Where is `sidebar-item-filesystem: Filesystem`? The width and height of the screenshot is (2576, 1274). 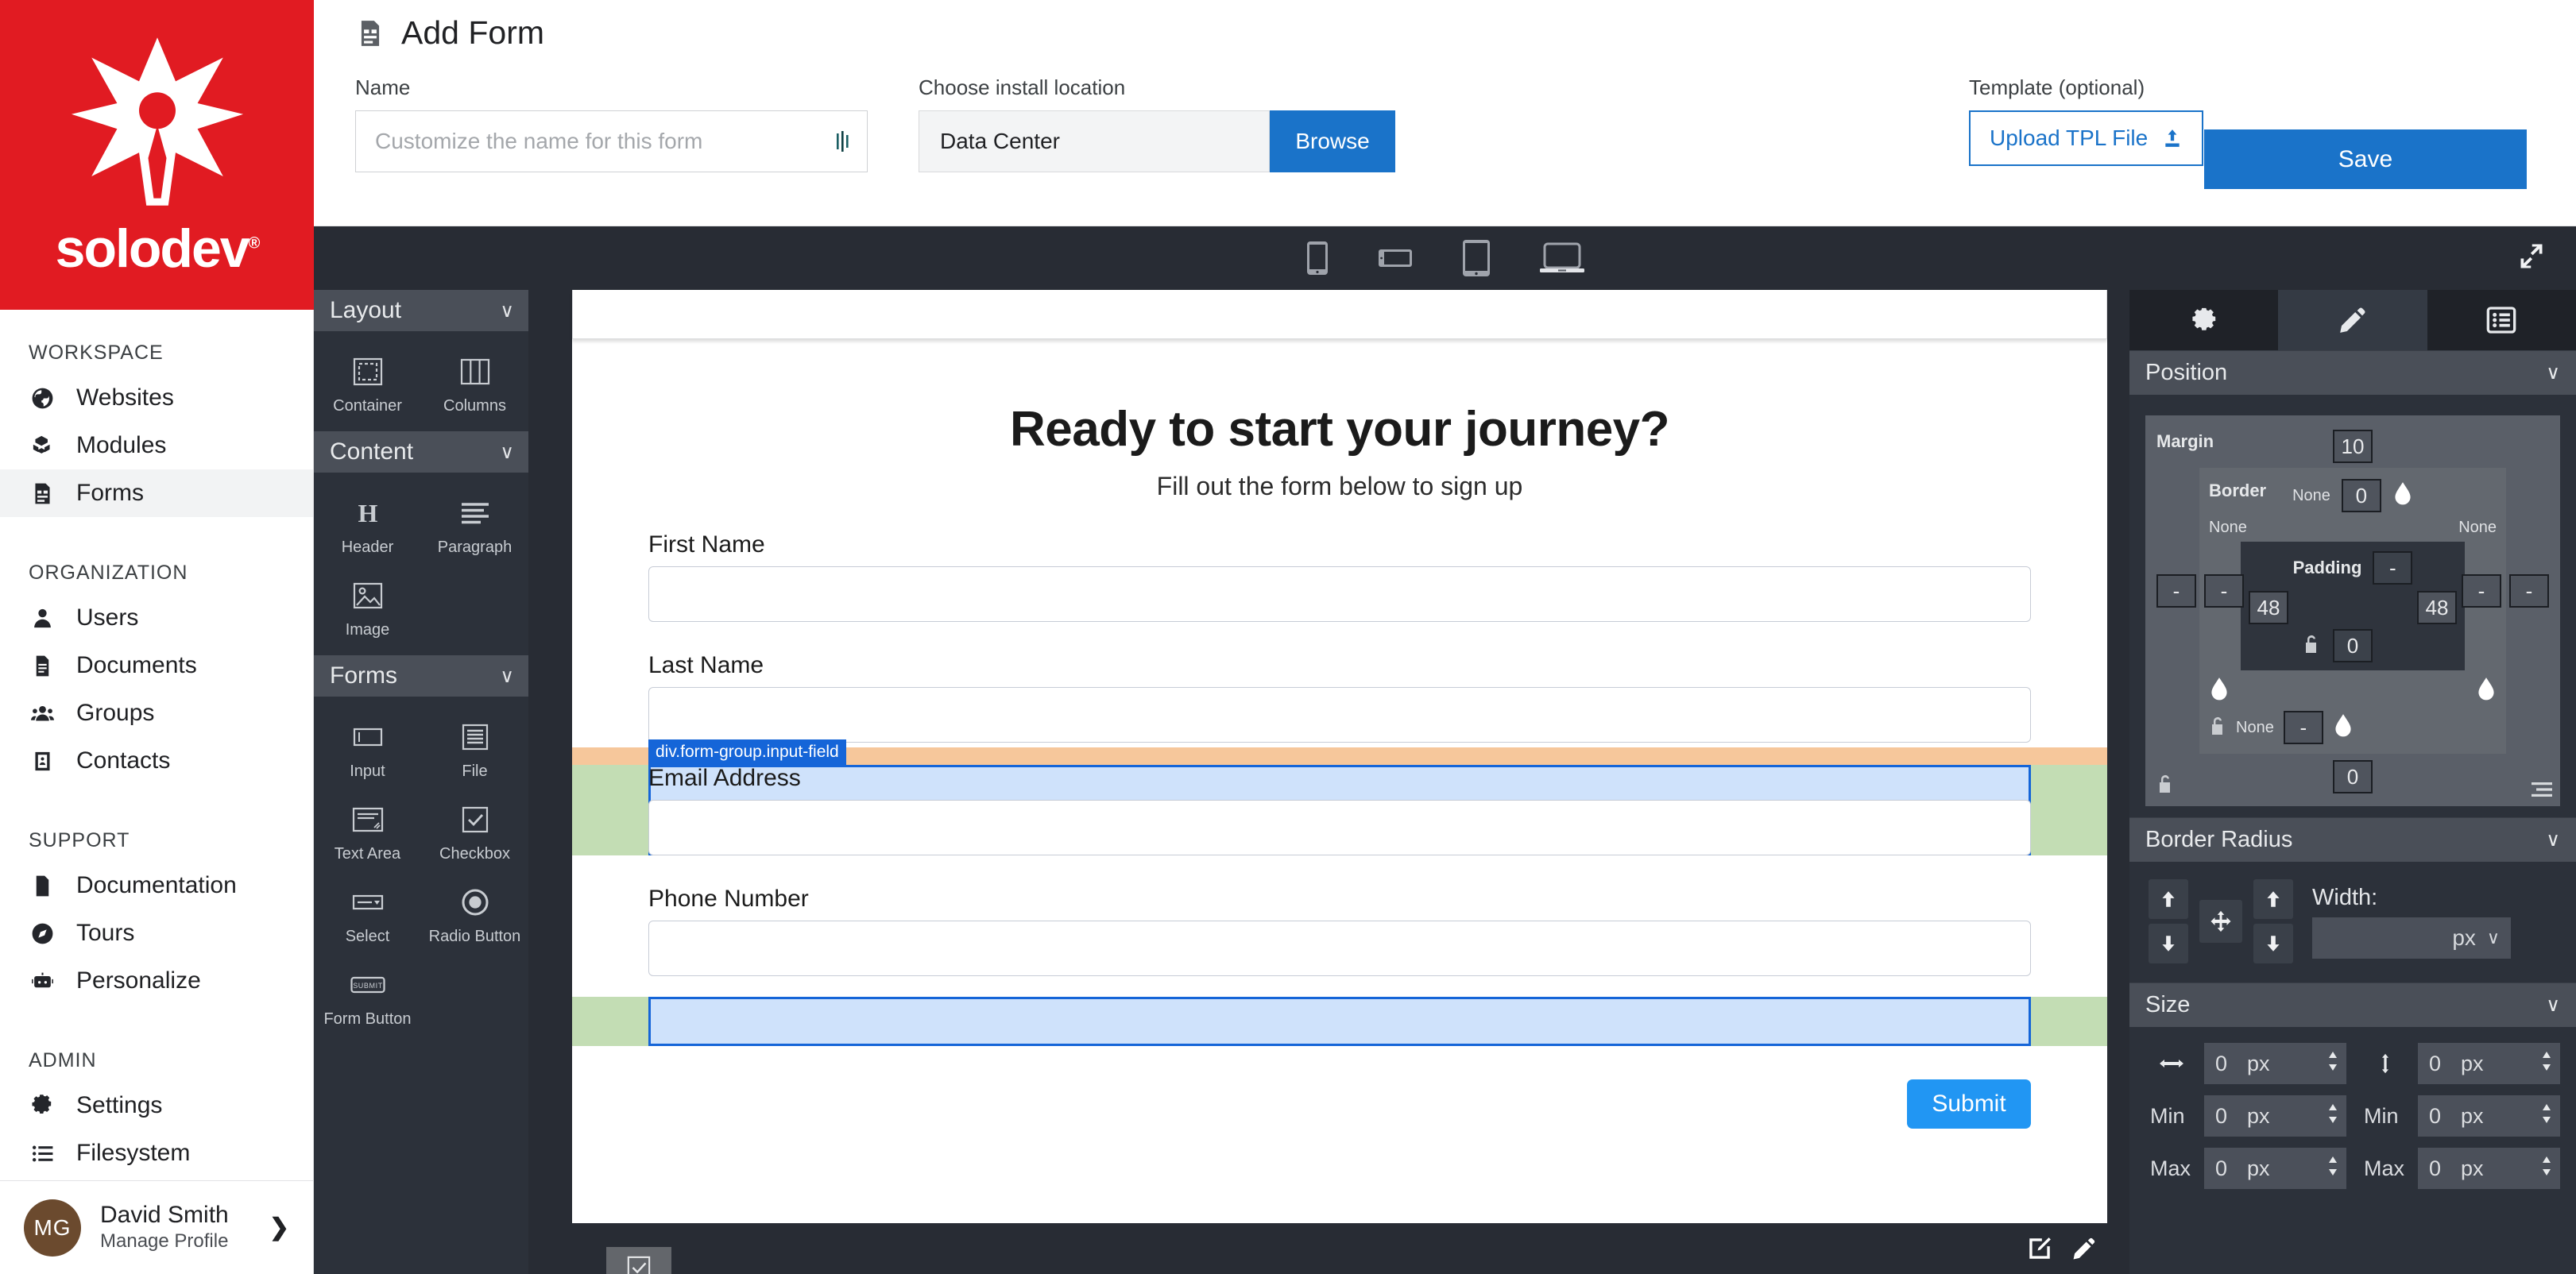 sidebar-item-filesystem: Filesystem is located at coordinates (156, 1153).